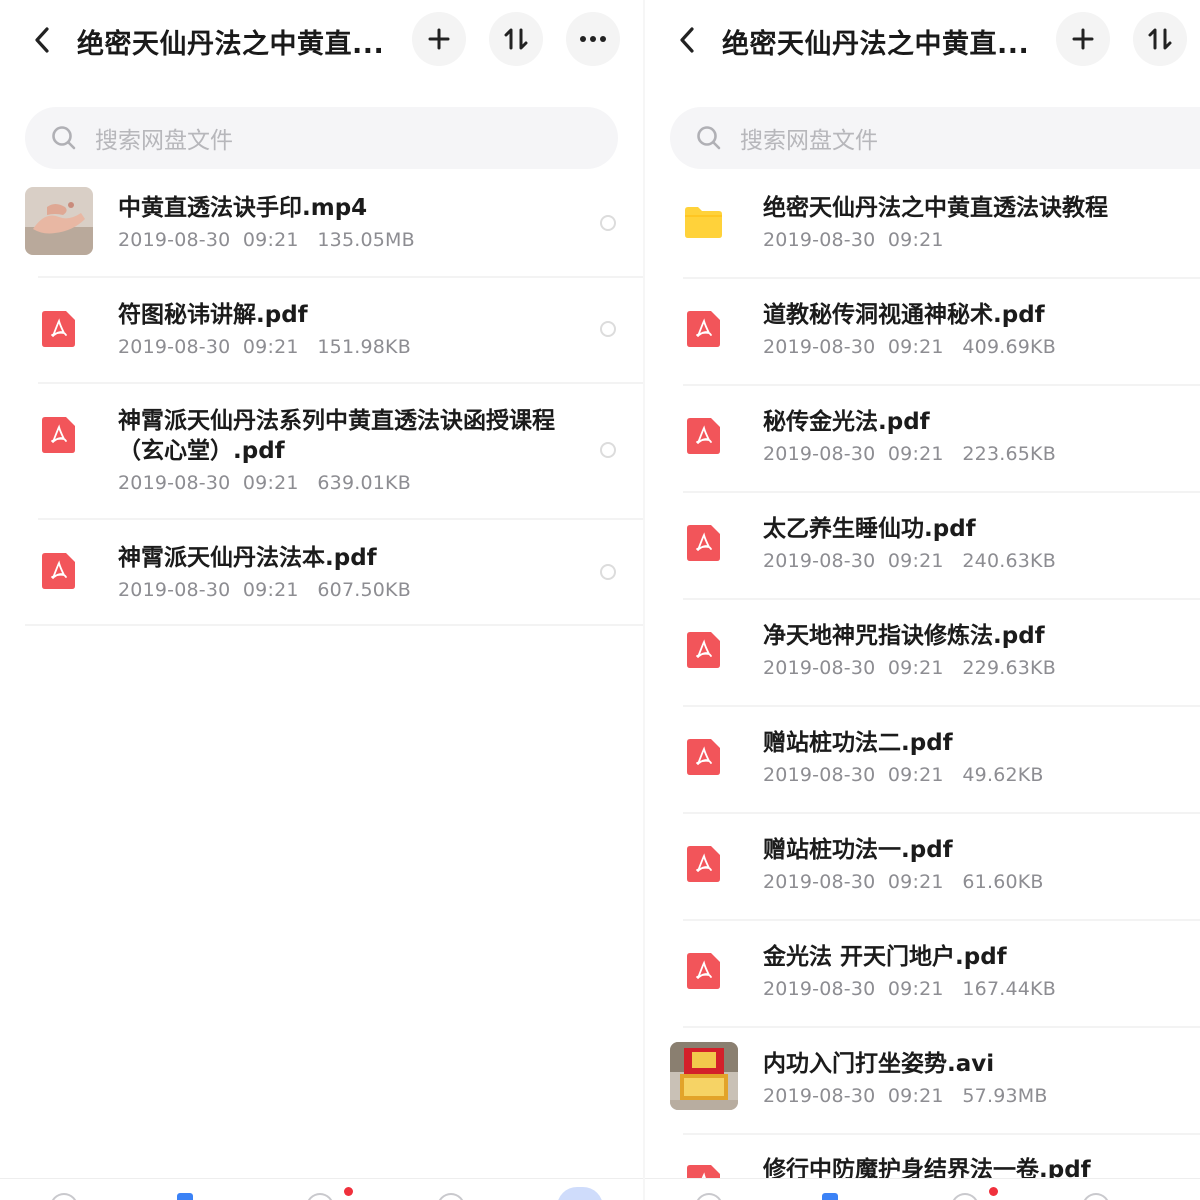 The image size is (1200, 1200). Describe the element at coordinates (322, 573) in the screenshot. I see `file-row: 神霄派天仙丹法法本.pdf 2019-08-30 09:21 607.50KB` at that location.